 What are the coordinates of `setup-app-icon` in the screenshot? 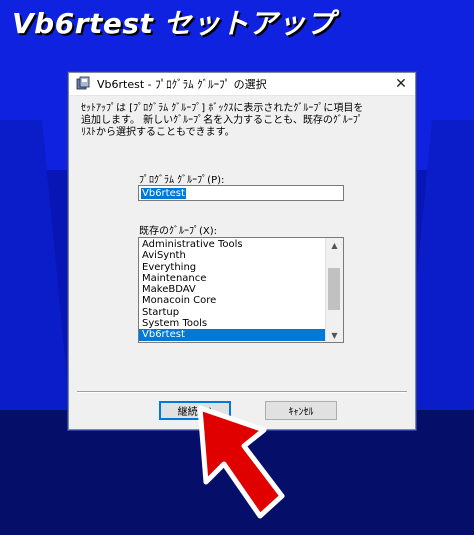 It's located at (83, 83).